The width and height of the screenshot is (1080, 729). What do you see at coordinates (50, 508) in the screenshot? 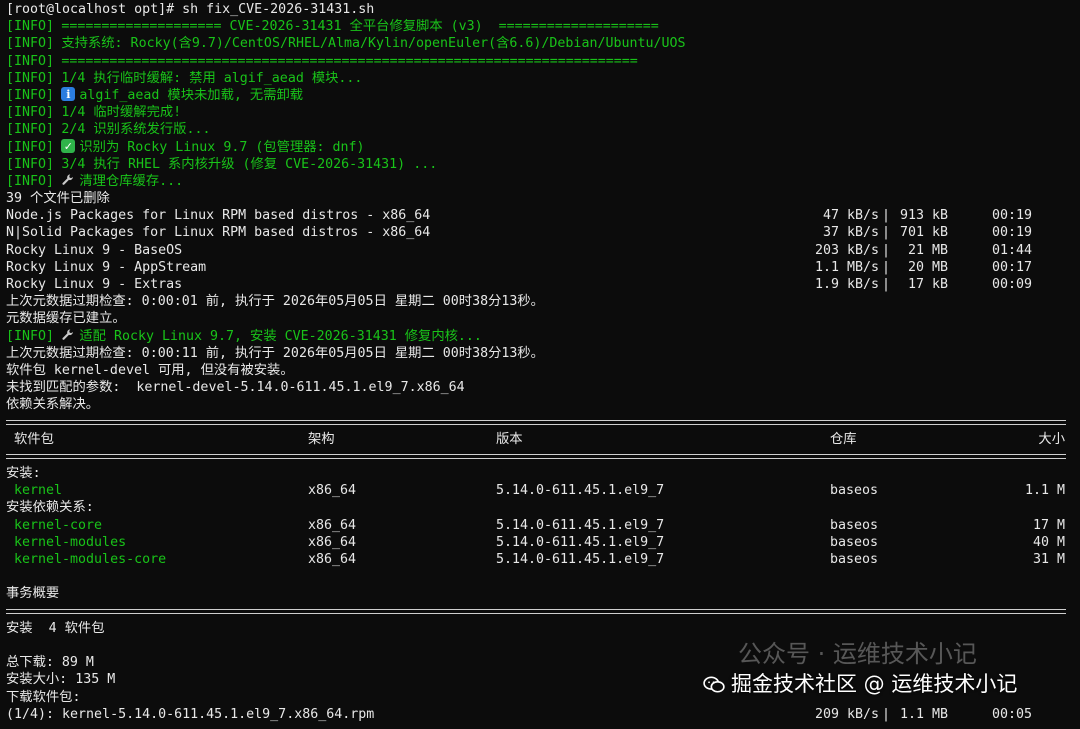
I see `deps-section-label: 安装依赖关系:` at bounding box center [50, 508].